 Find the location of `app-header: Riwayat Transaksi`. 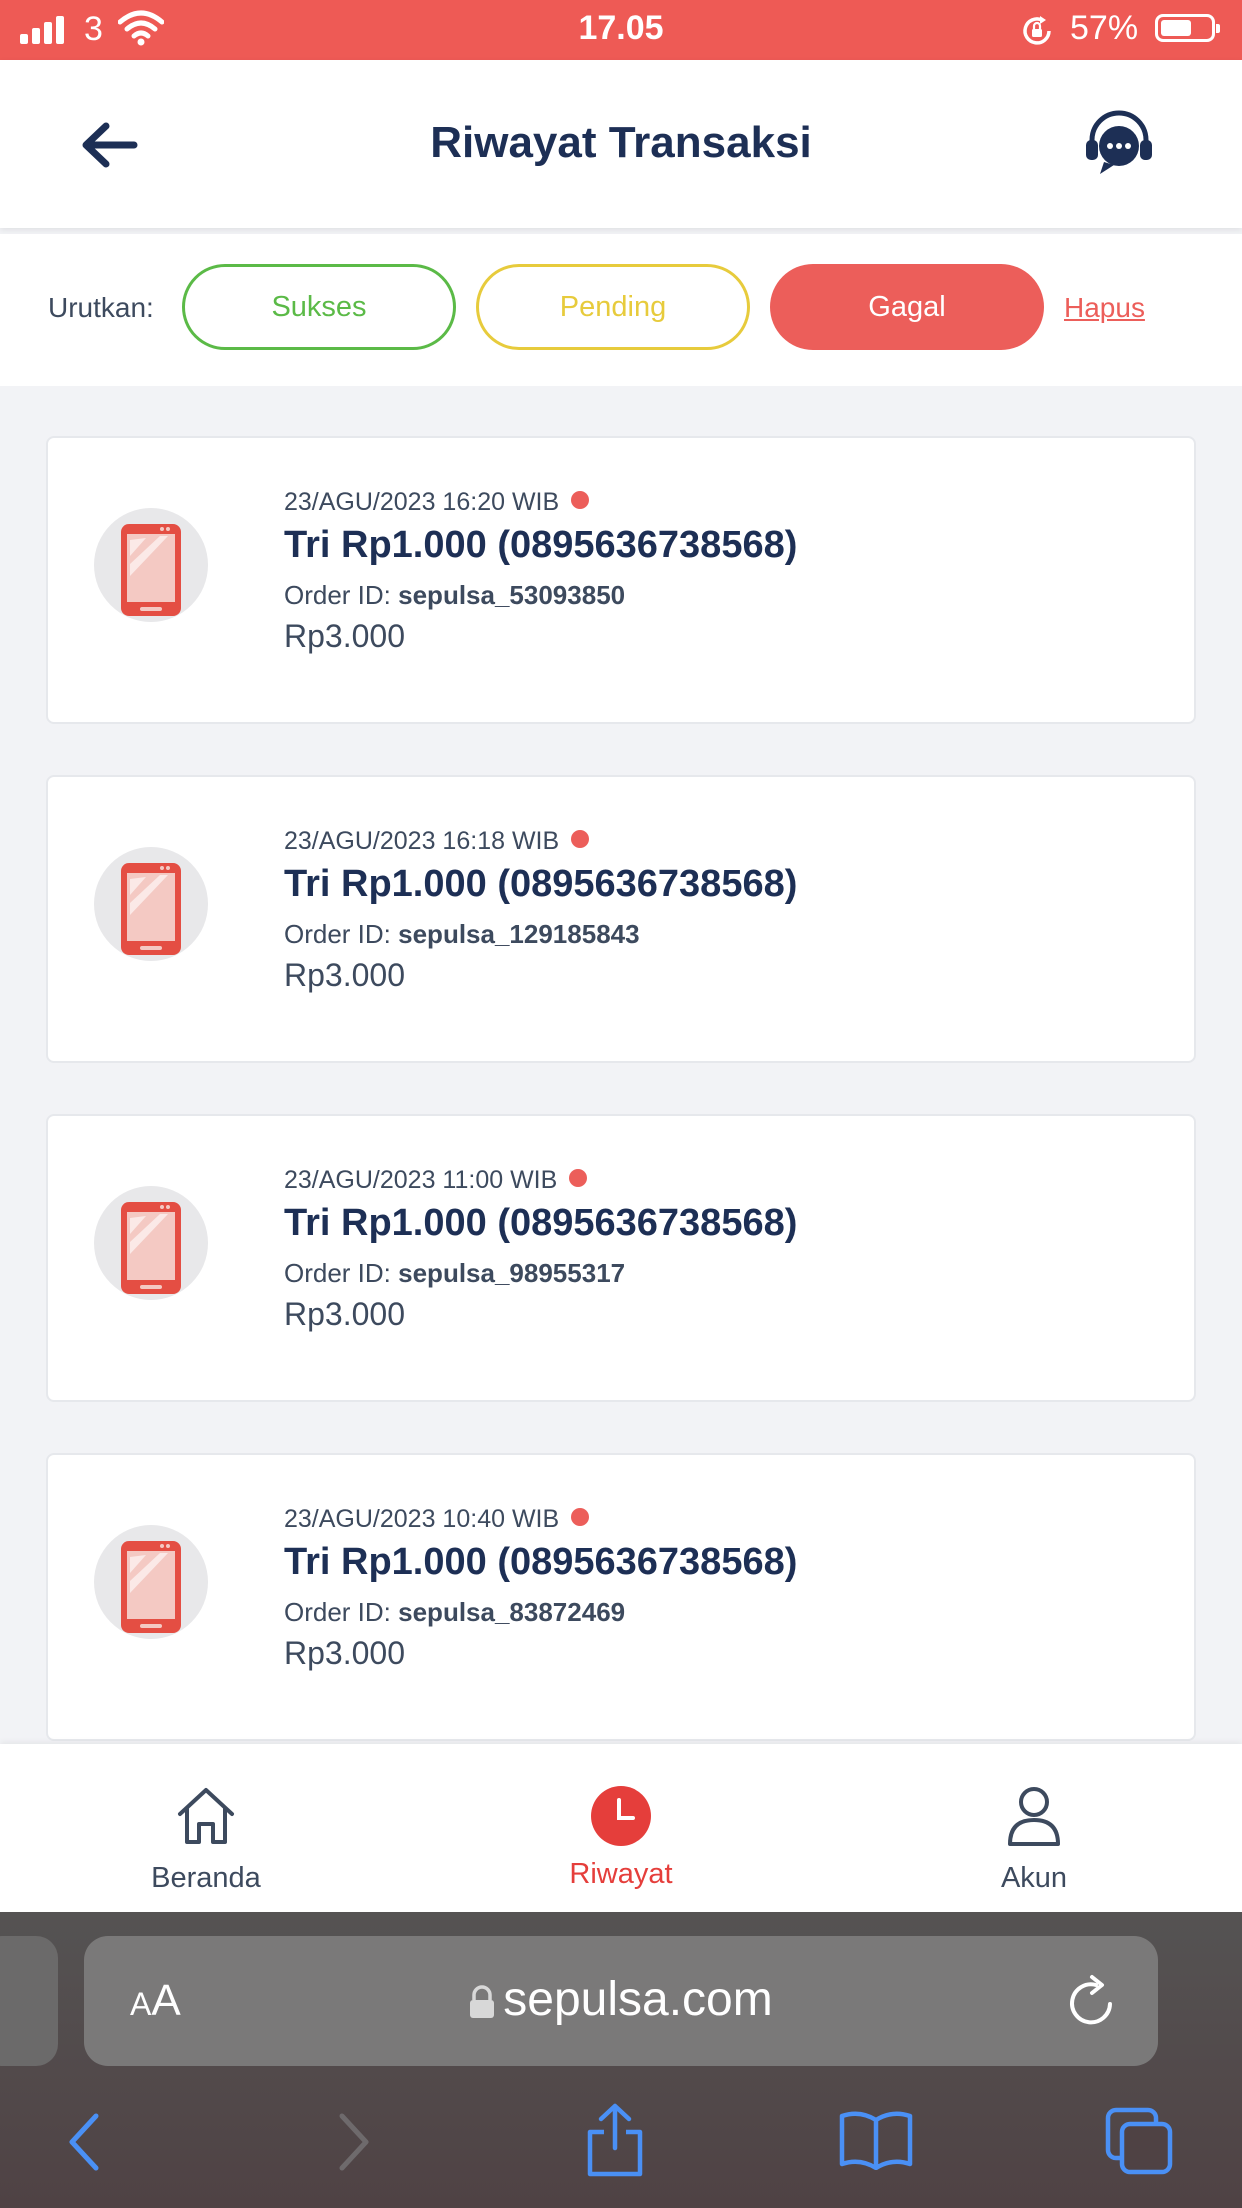

app-header: Riwayat Transaksi is located at coordinates (621, 144).